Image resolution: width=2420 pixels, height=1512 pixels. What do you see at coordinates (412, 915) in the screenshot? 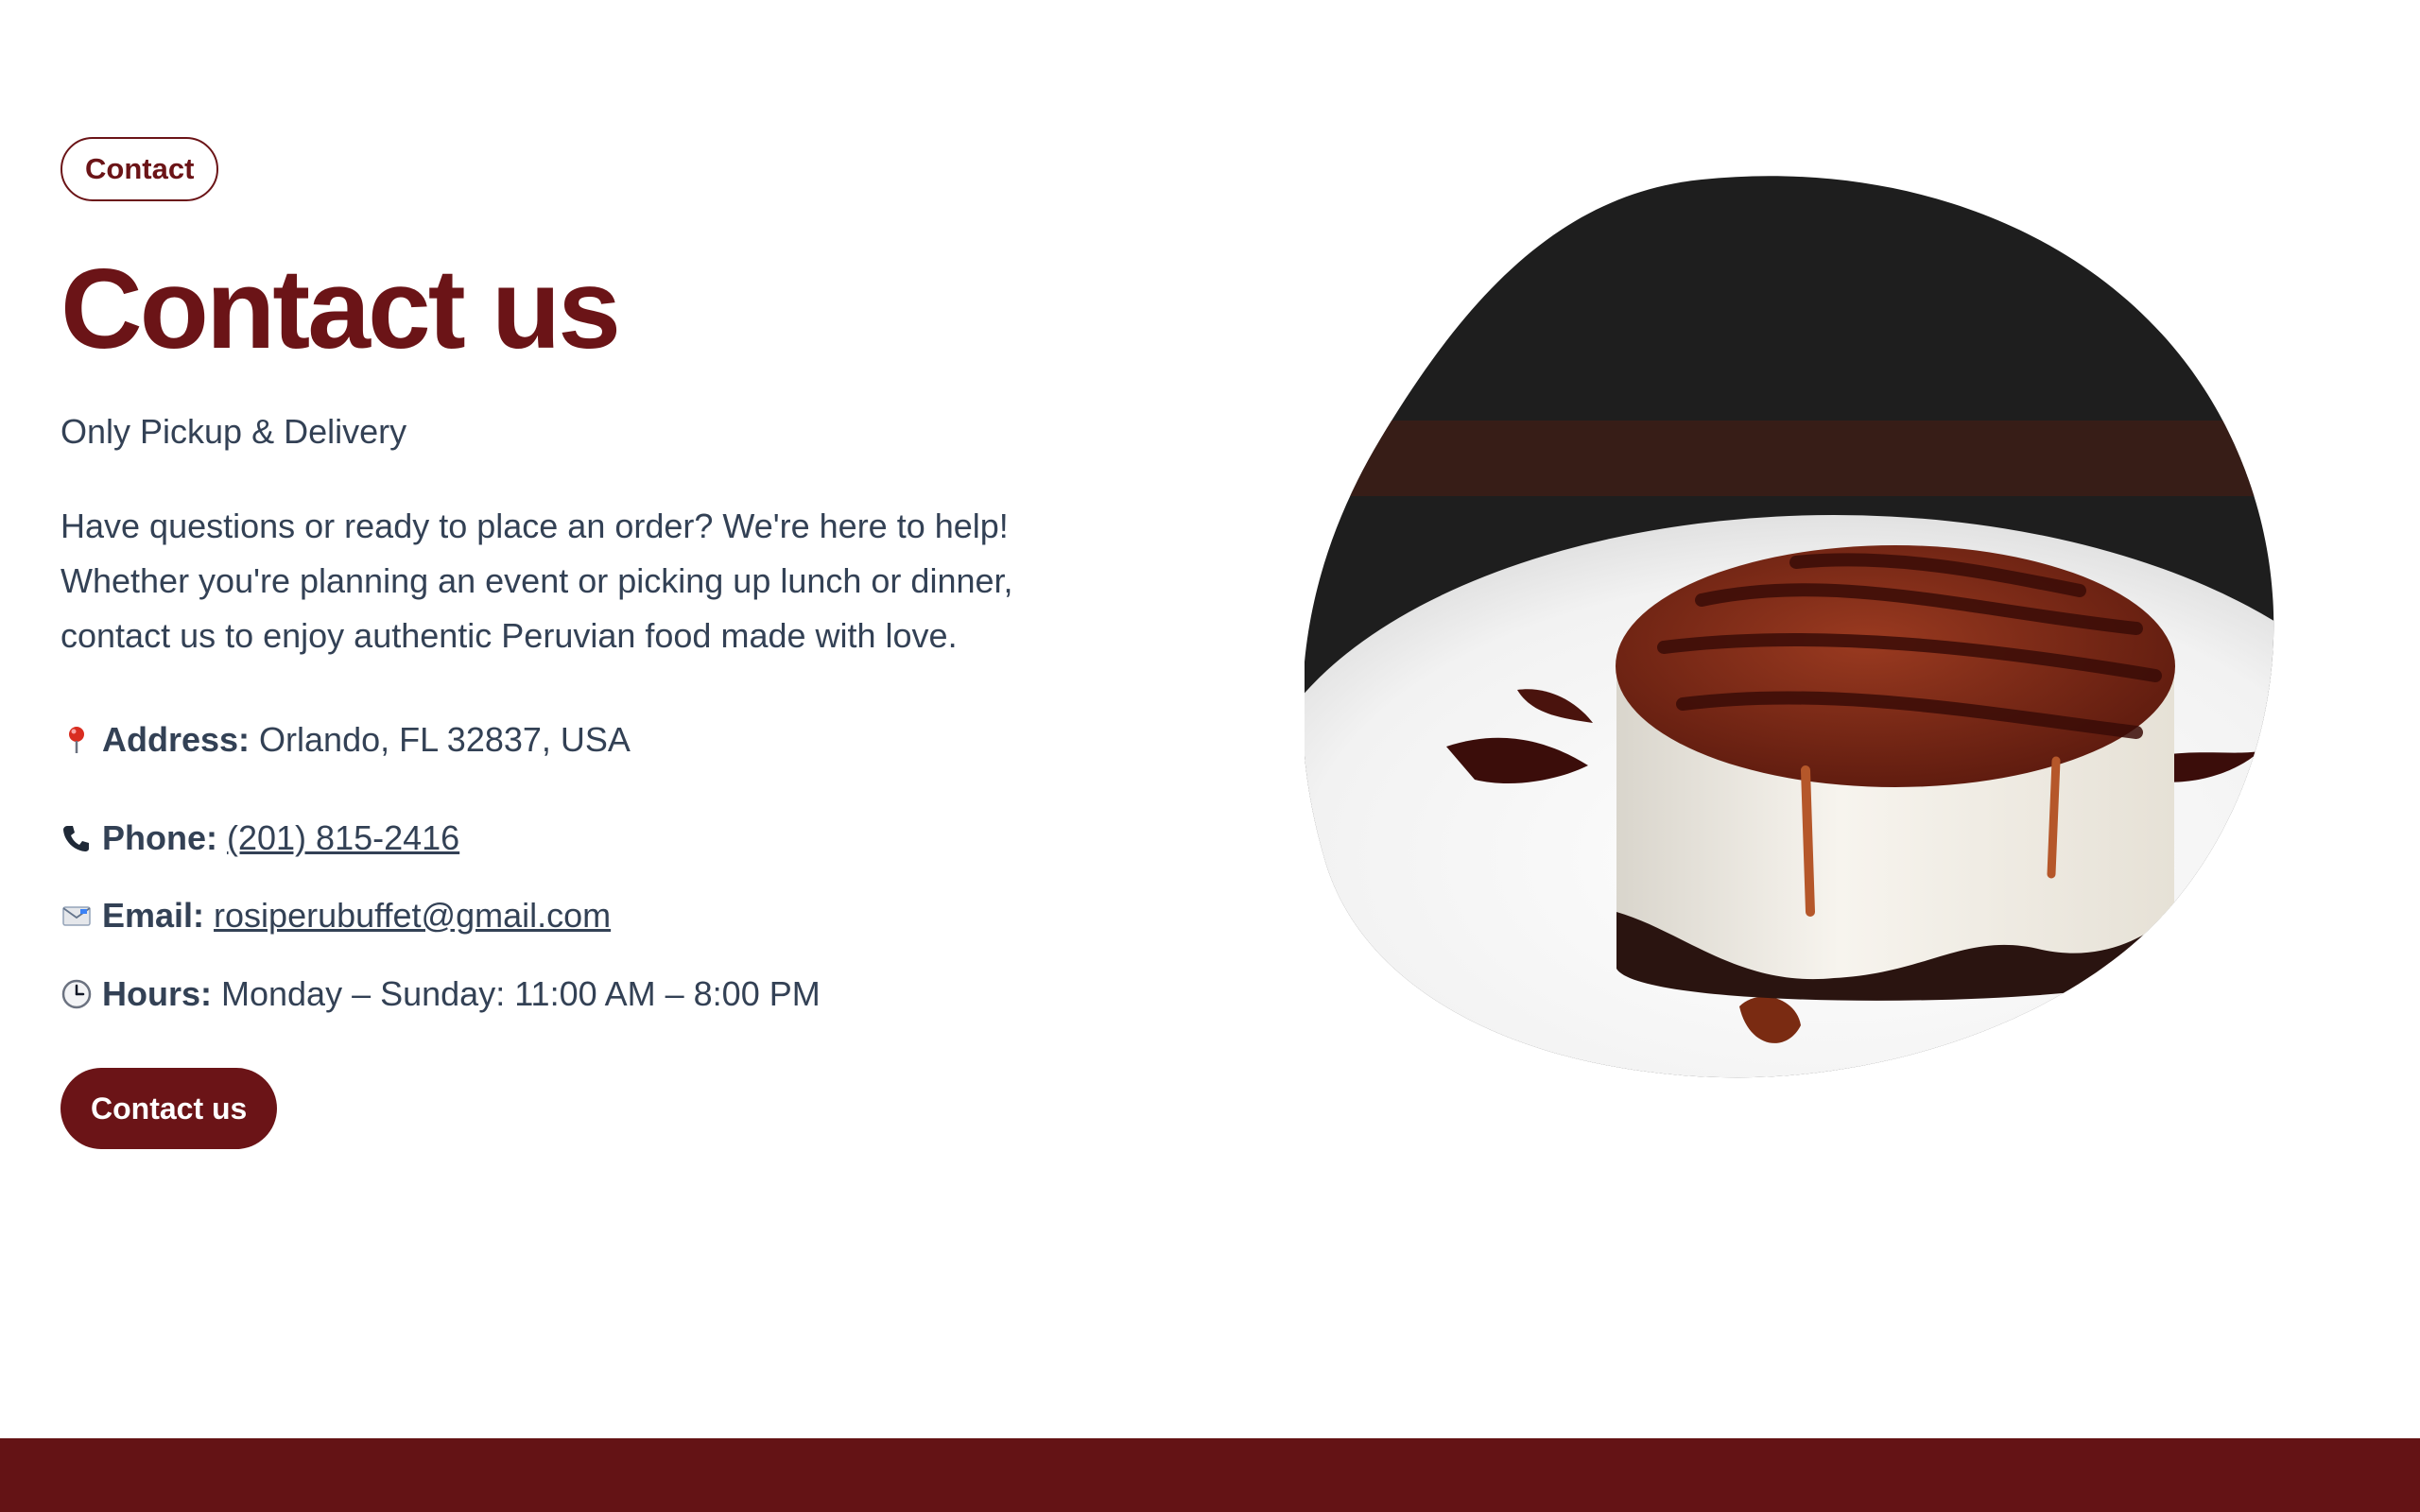
I see `email-link: rosiperubuffet@gmail.com` at bounding box center [412, 915].